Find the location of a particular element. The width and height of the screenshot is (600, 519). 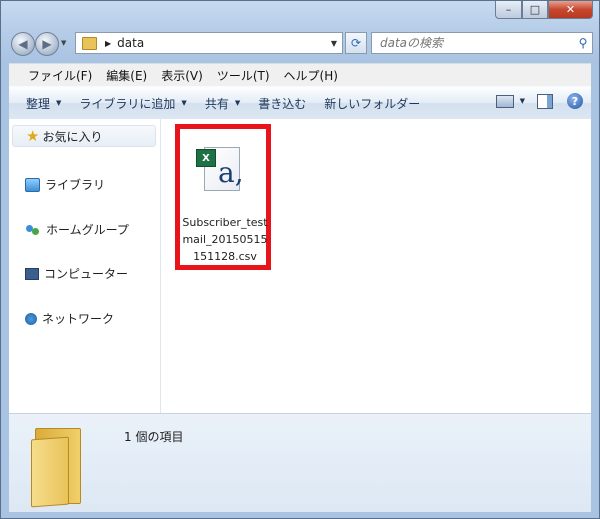

nav-item-computer: コンピューター is located at coordinates (76, 273).